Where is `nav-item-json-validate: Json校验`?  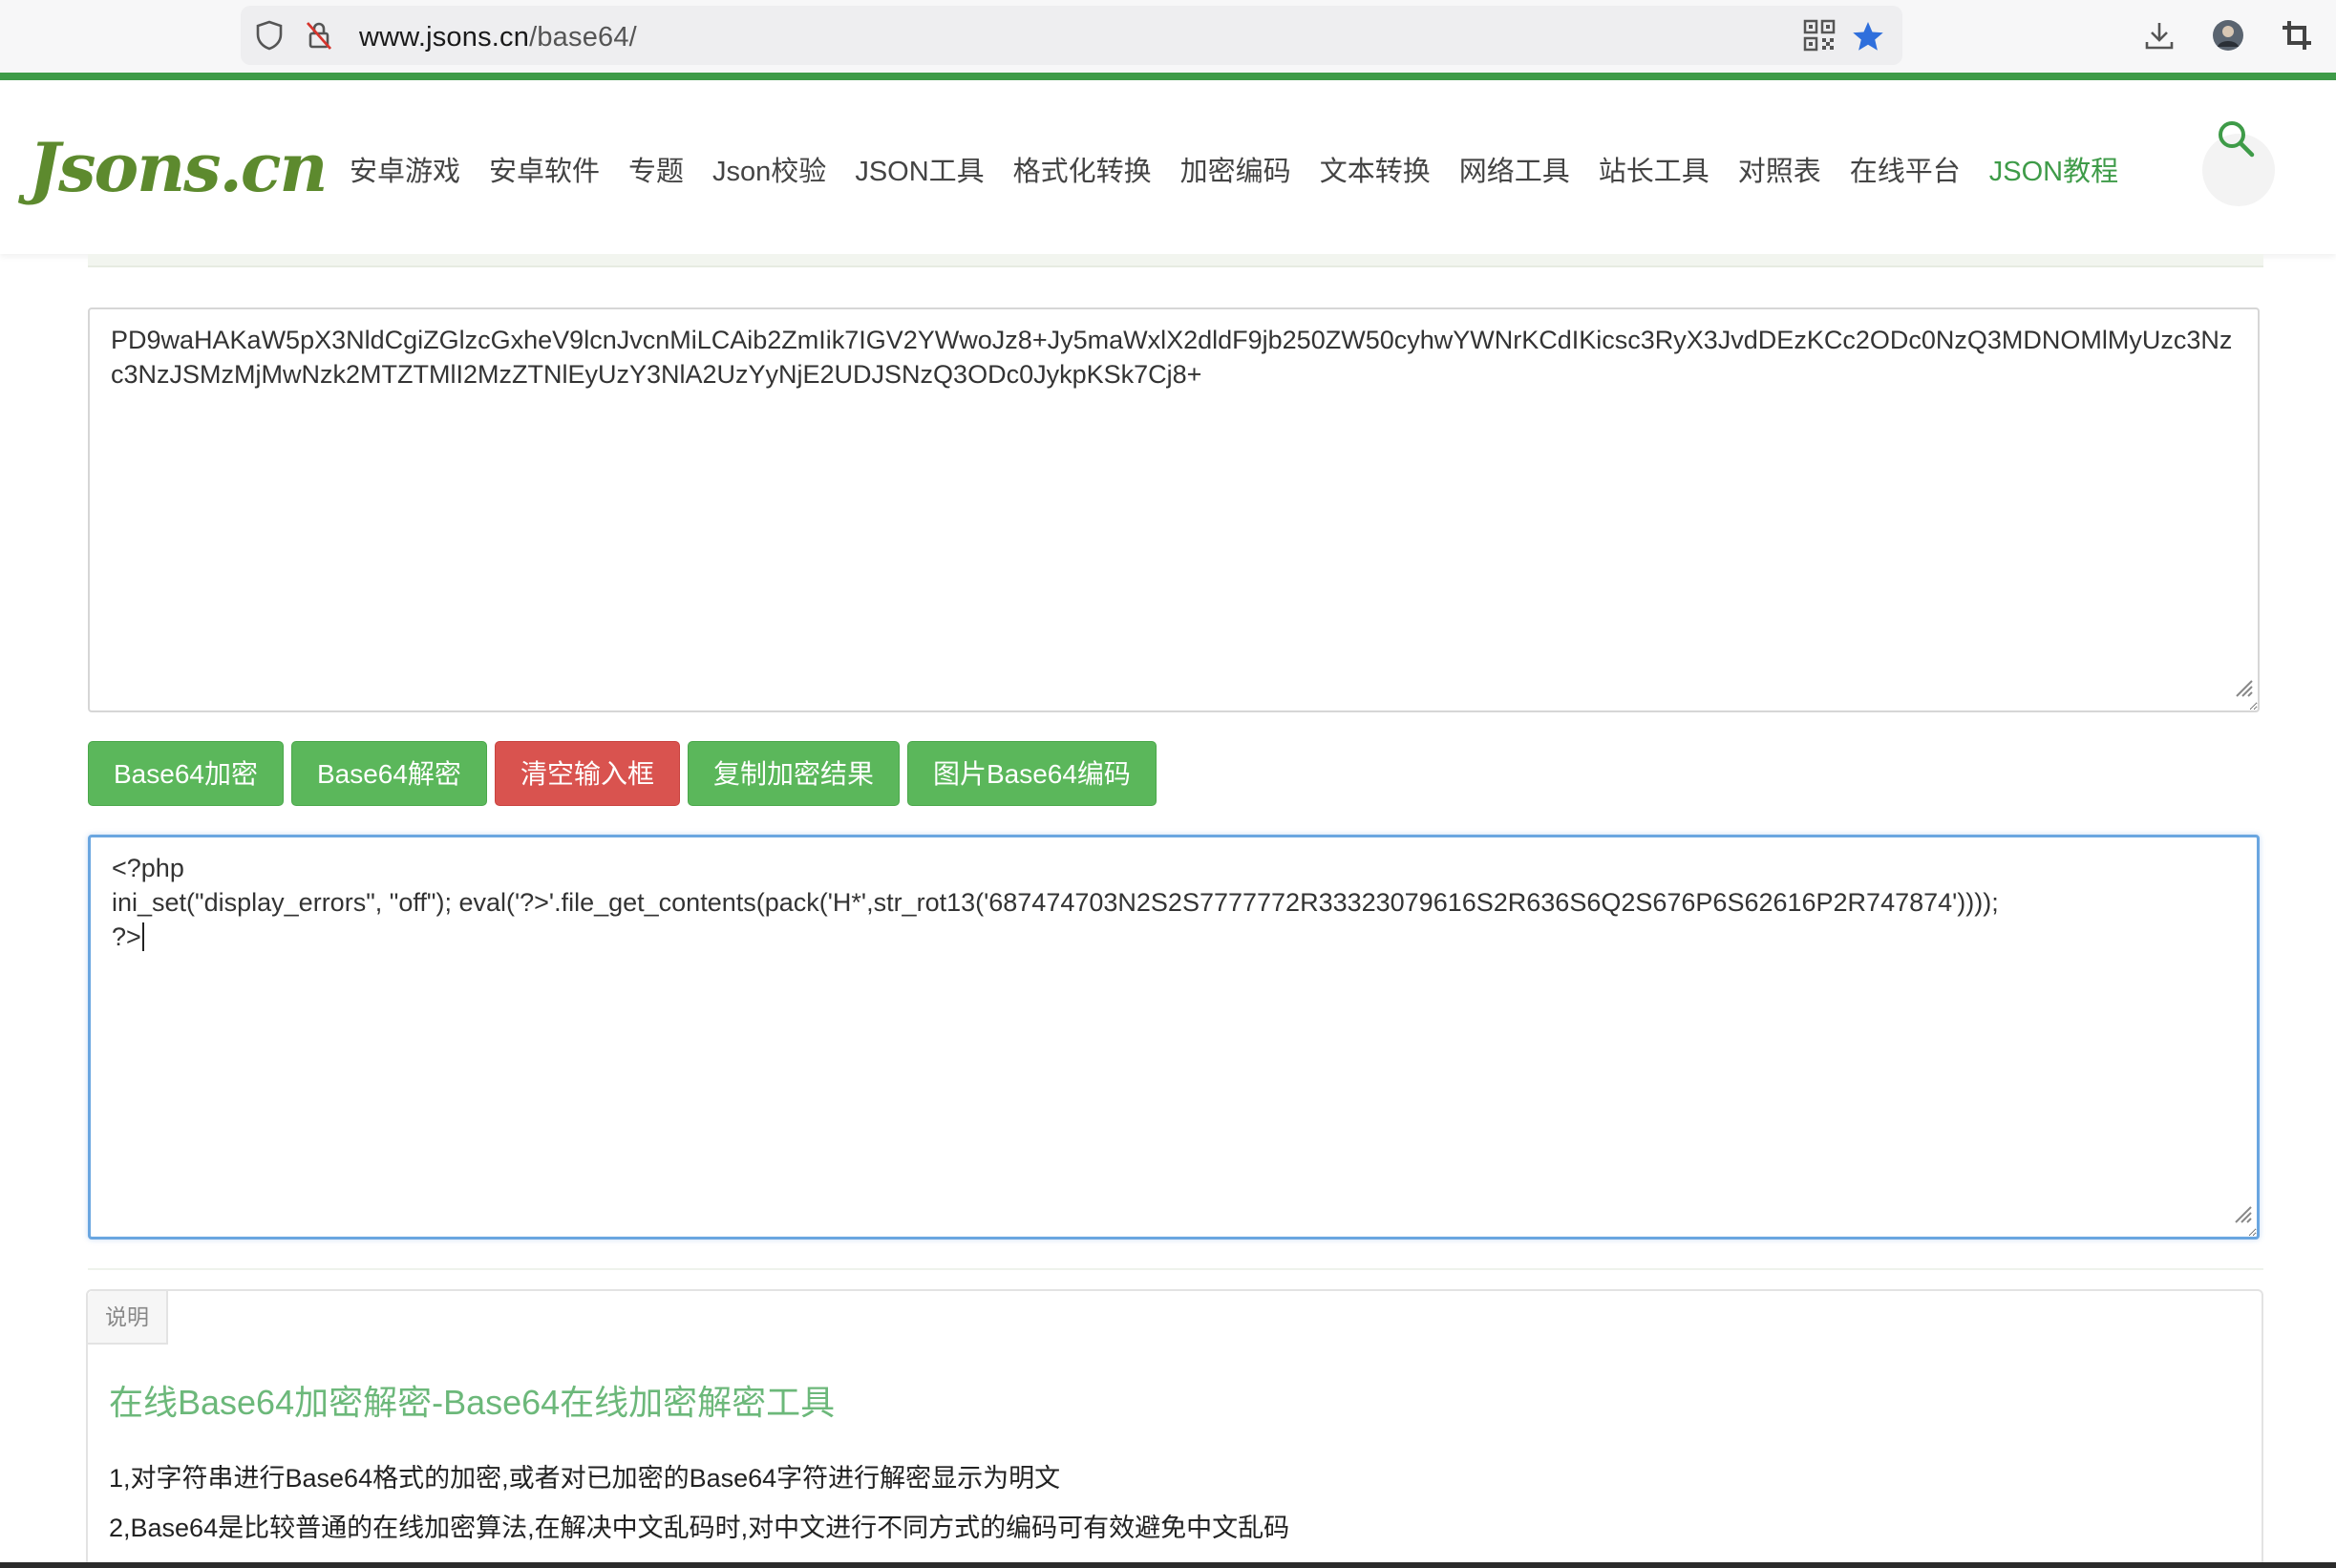 nav-item-json-validate: Json校验 is located at coordinates (769, 169).